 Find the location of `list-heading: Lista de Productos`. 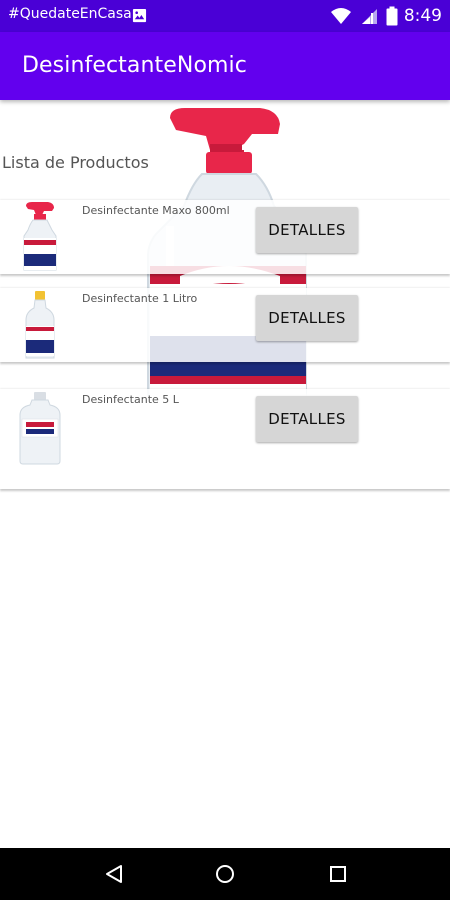

list-heading: Lista de Productos is located at coordinates (75, 162).